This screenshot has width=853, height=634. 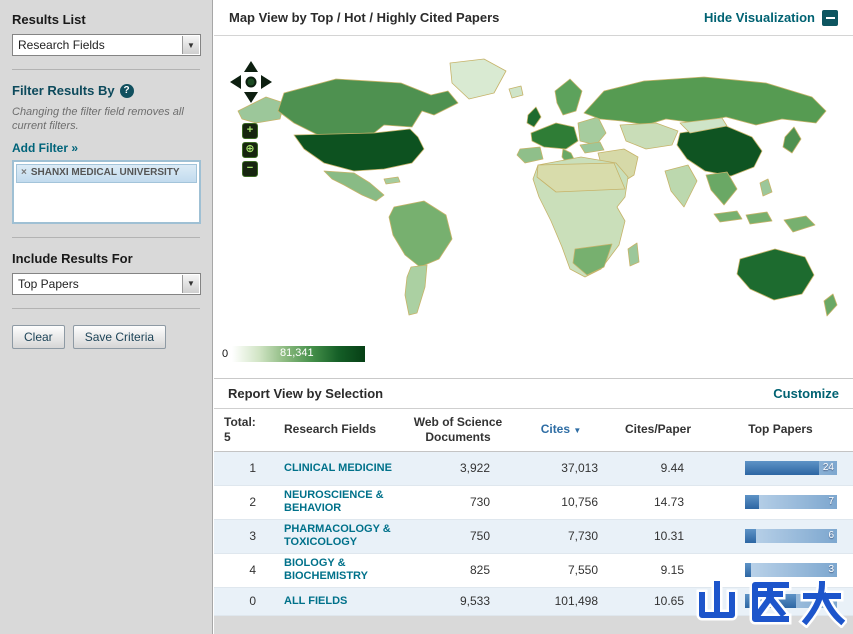 I want to click on country-indonesia-west, so click(x=728, y=216).